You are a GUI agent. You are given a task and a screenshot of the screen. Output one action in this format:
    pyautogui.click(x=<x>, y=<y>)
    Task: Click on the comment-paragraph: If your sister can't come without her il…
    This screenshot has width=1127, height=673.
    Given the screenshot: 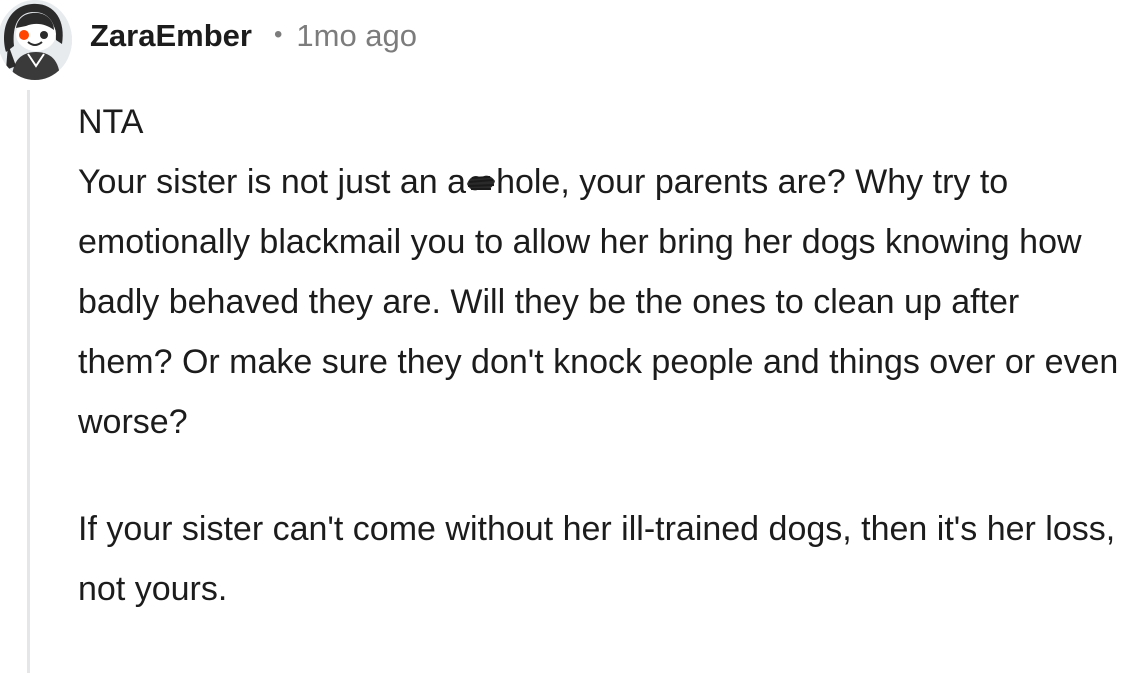 What is the action you would take?
    pyautogui.click(x=597, y=559)
    